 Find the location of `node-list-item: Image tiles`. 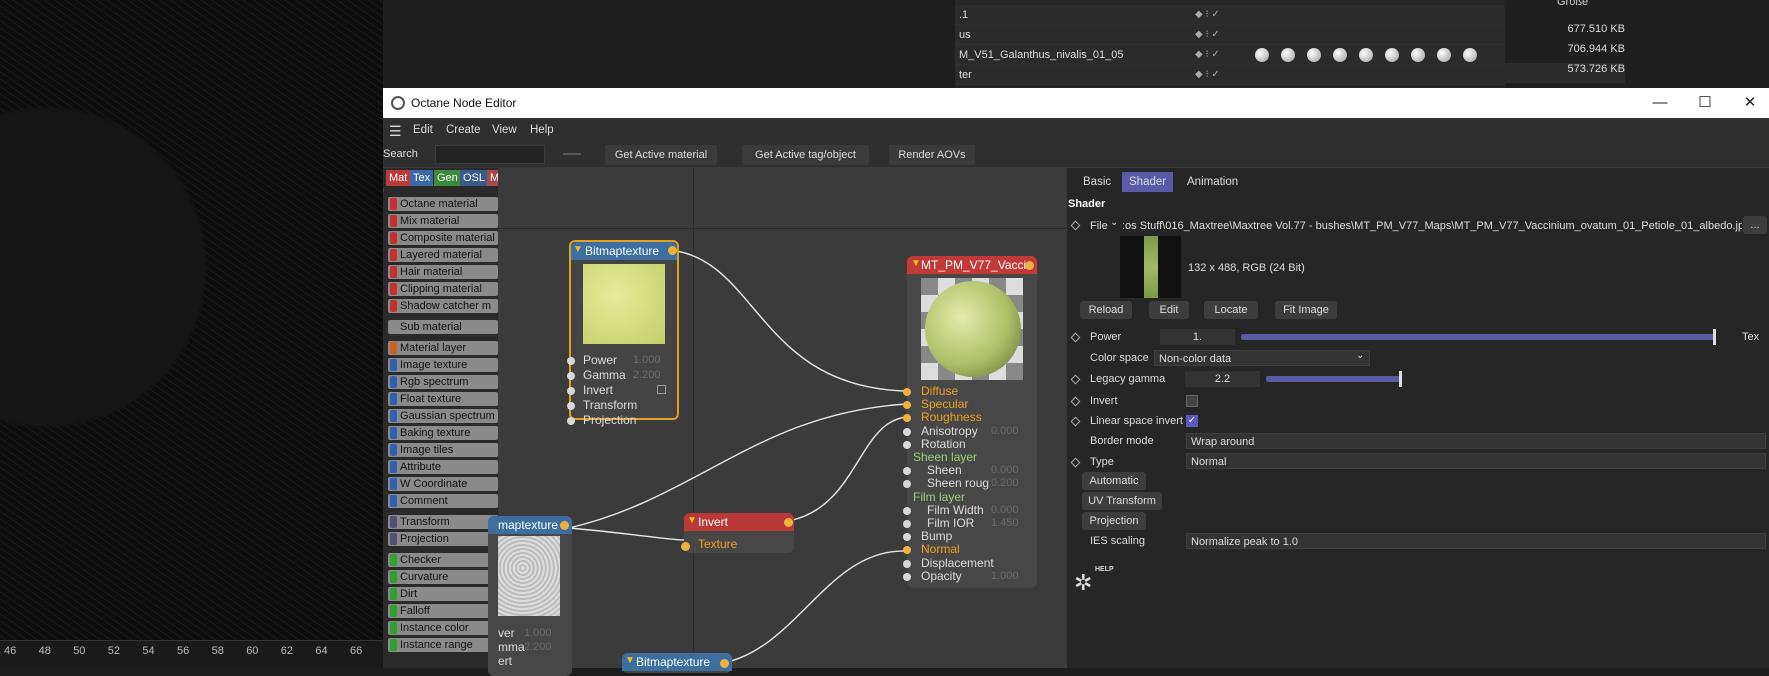

node-list-item: Image tiles is located at coordinates (443, 450).